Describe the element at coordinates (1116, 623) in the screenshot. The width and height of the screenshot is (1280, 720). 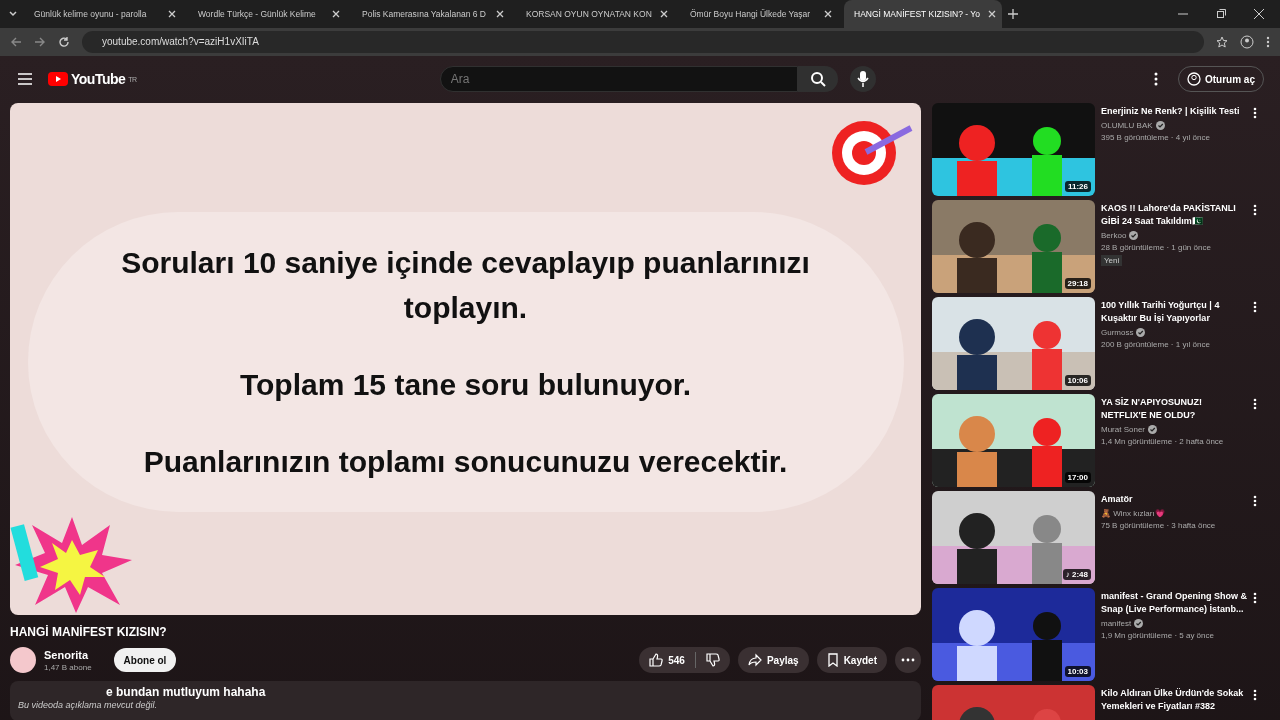
I see `channel-name: manifest` at that location.